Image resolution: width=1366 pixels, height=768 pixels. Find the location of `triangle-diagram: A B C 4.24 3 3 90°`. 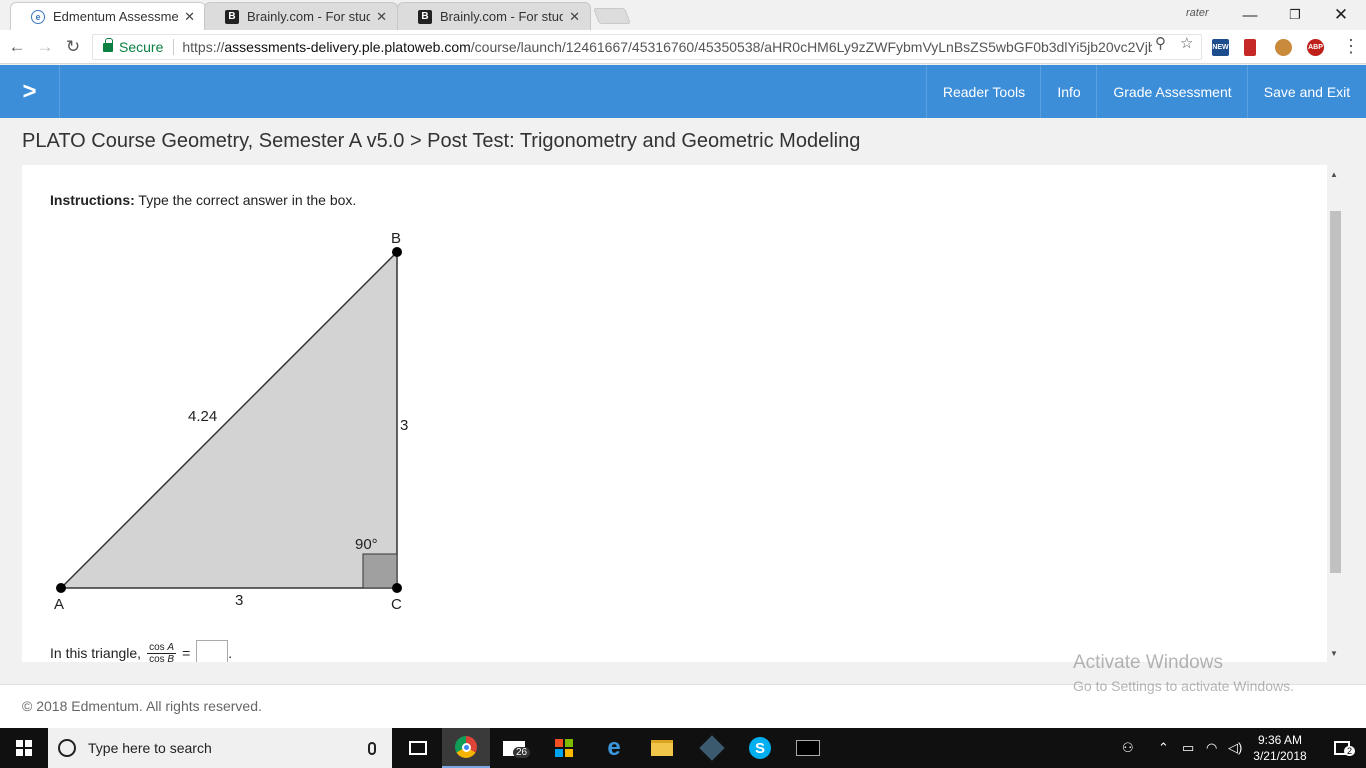

triangle-diagram: A B C 4.24 3 3 90° is located at coordinates (231, 421).